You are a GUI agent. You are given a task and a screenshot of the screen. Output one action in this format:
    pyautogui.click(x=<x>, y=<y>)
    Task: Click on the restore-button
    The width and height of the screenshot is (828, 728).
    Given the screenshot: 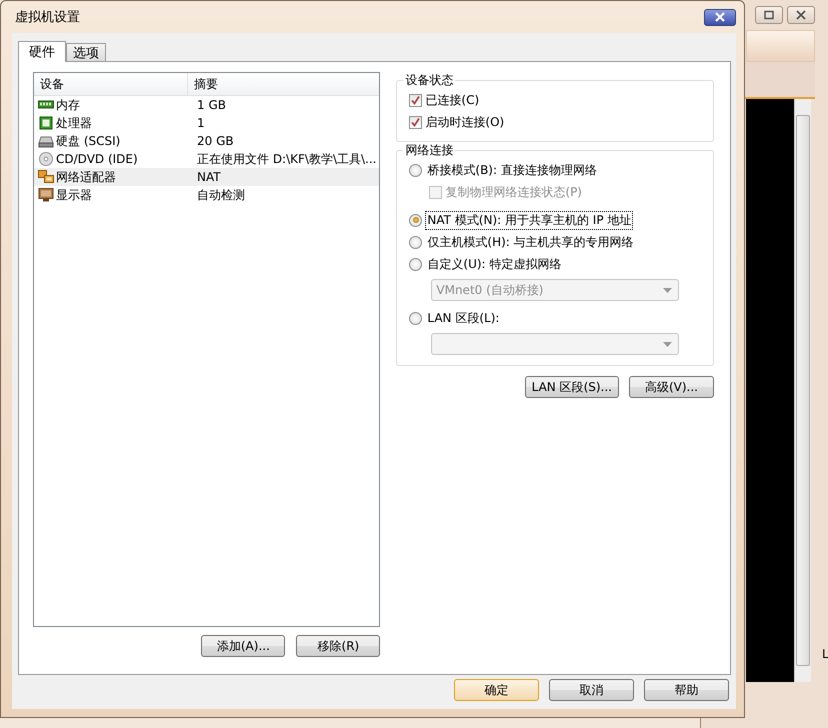 What is the action you would take?
    pyautogui.click(x=769, y=15)
    